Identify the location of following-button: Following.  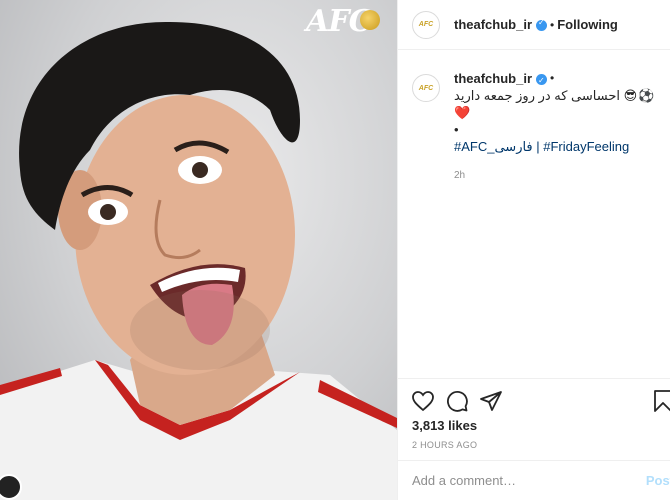
(587, 24).